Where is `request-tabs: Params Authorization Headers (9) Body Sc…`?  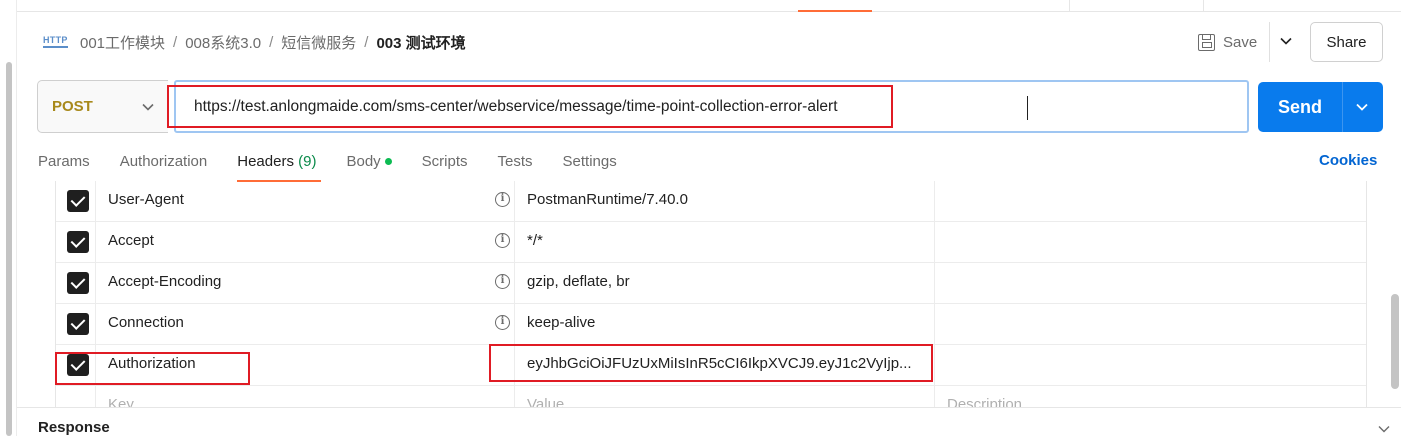
request-tabs: Params Authorization Headers (9) Body Sc… is located at coordinates (342, 167).